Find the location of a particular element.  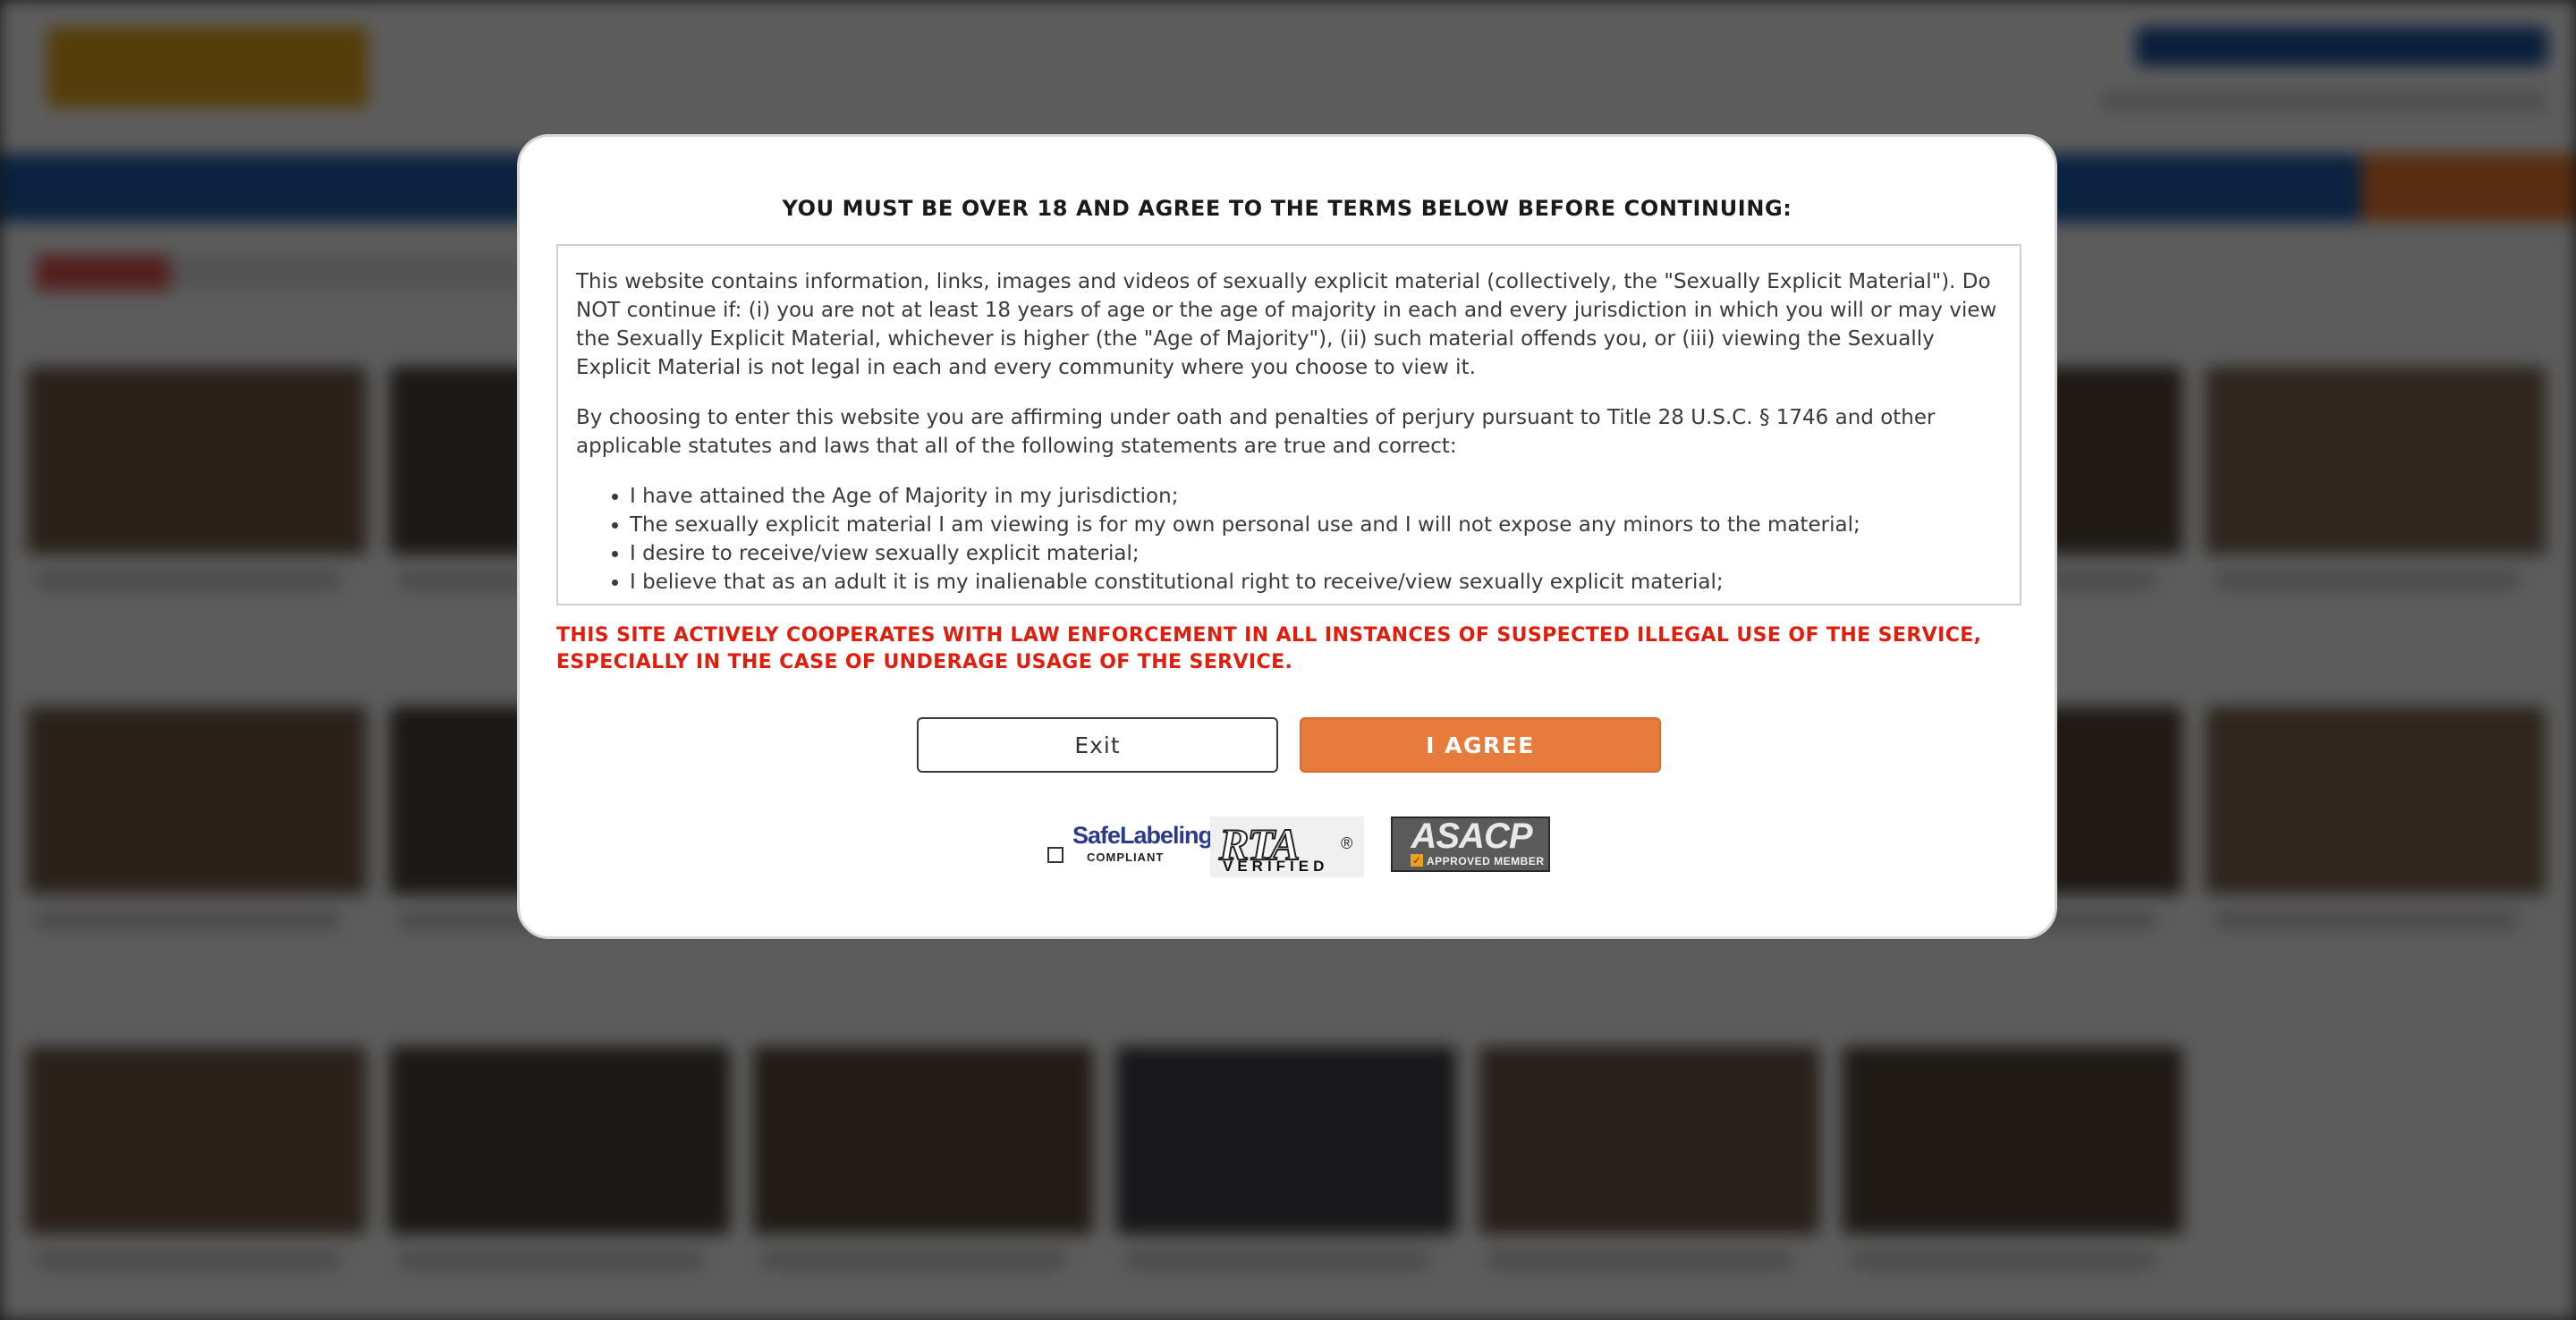

checkbox-icon is located at coordinates (1055, 855).